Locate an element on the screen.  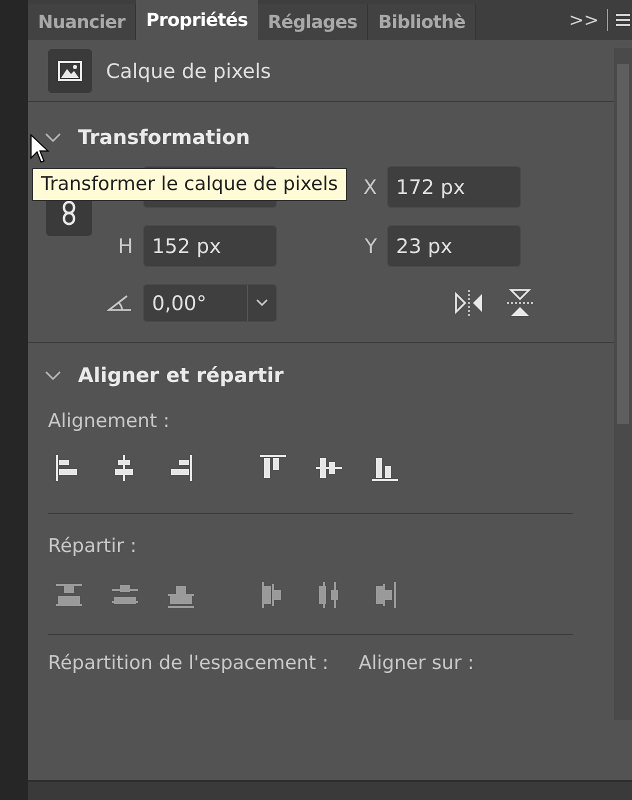
menu-icon is located at coordinates (623, 20).